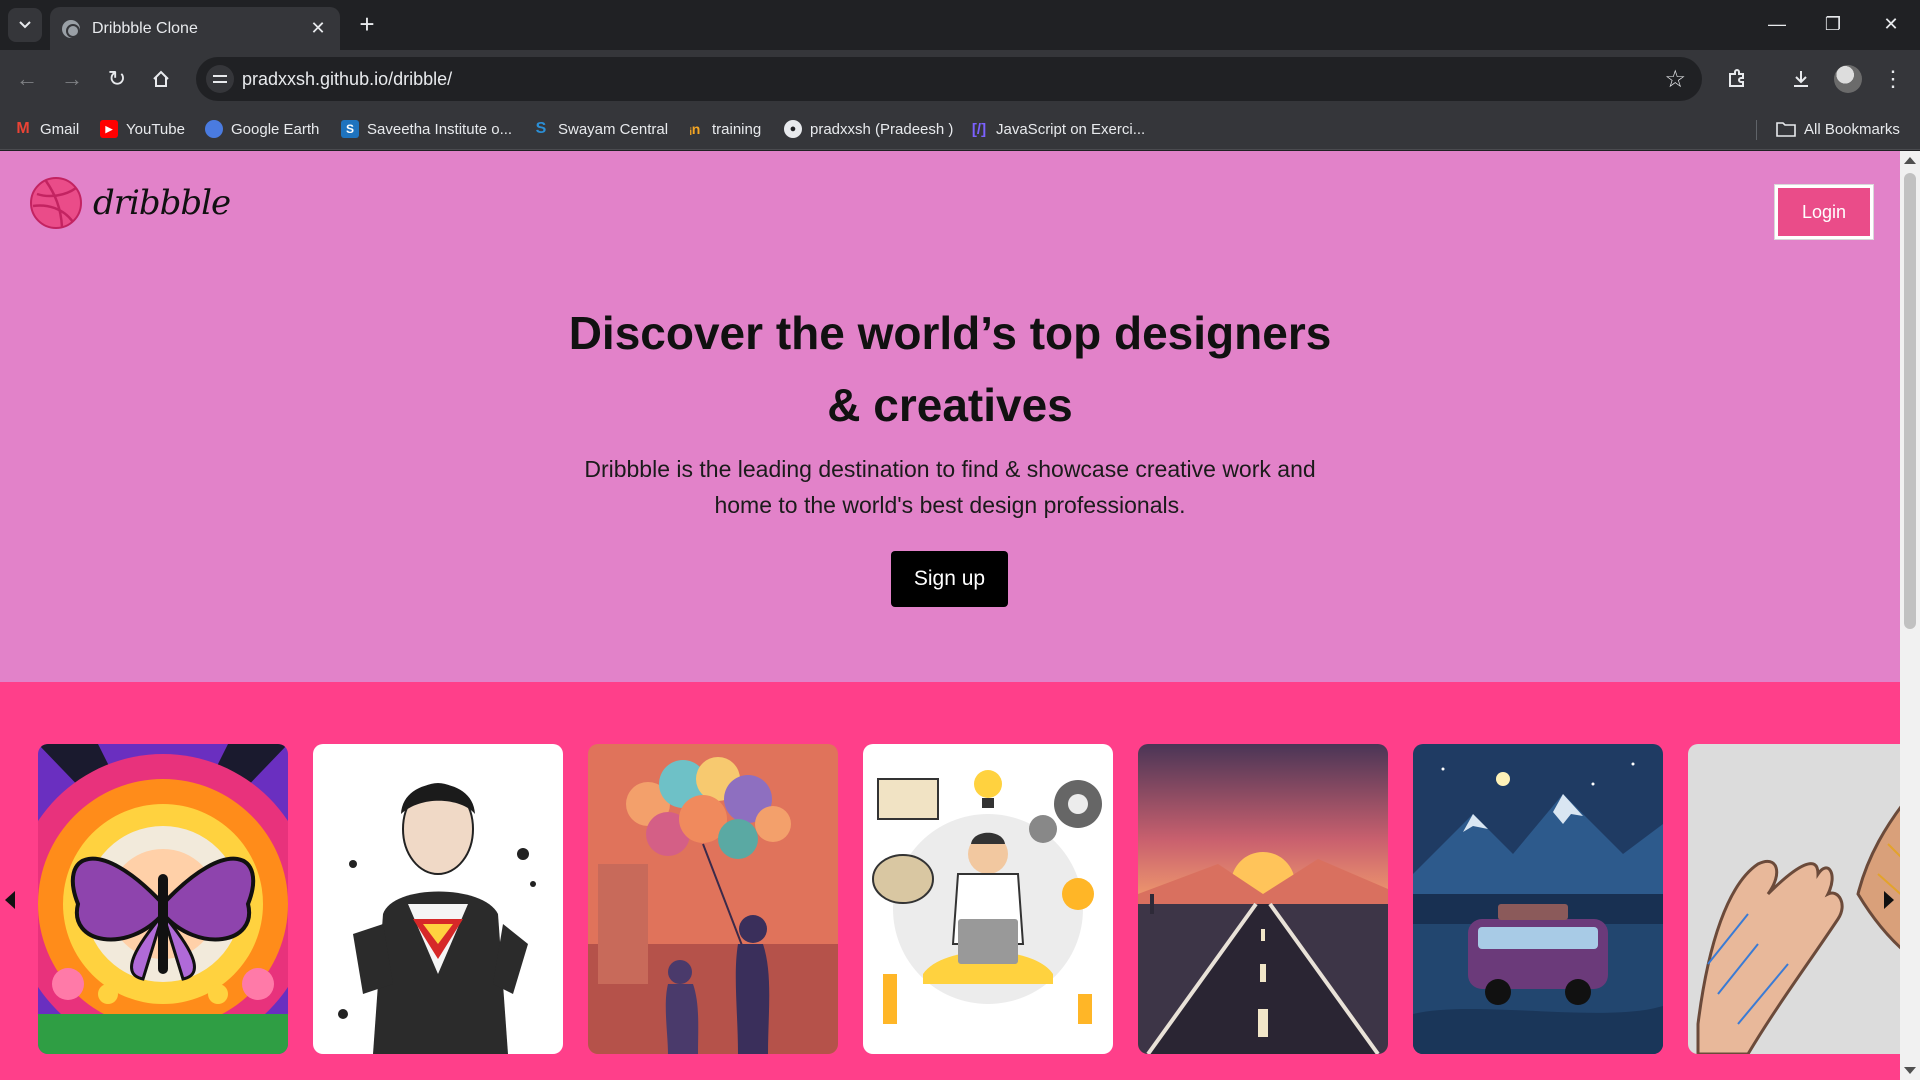 The width and height of the screenshot is (1920, 1080). Describe the element at coordinates (367, 25) in the screenshot. I see `new-tab-button: +` at that location.